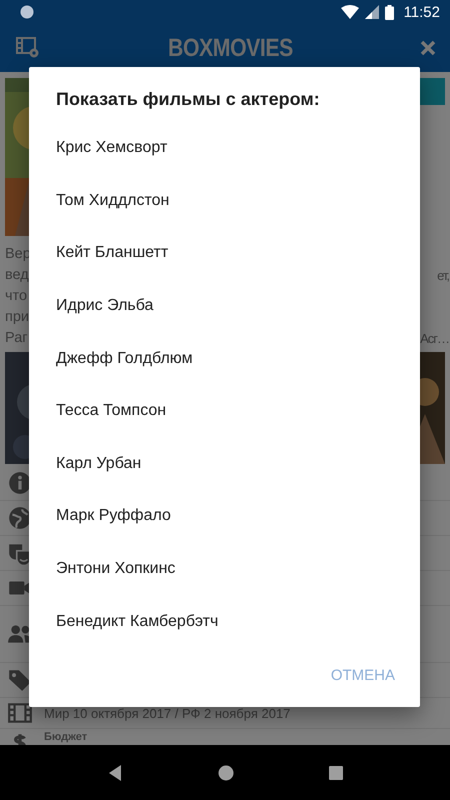  I want to click on clock-time: 11:52, so click(422, 12).